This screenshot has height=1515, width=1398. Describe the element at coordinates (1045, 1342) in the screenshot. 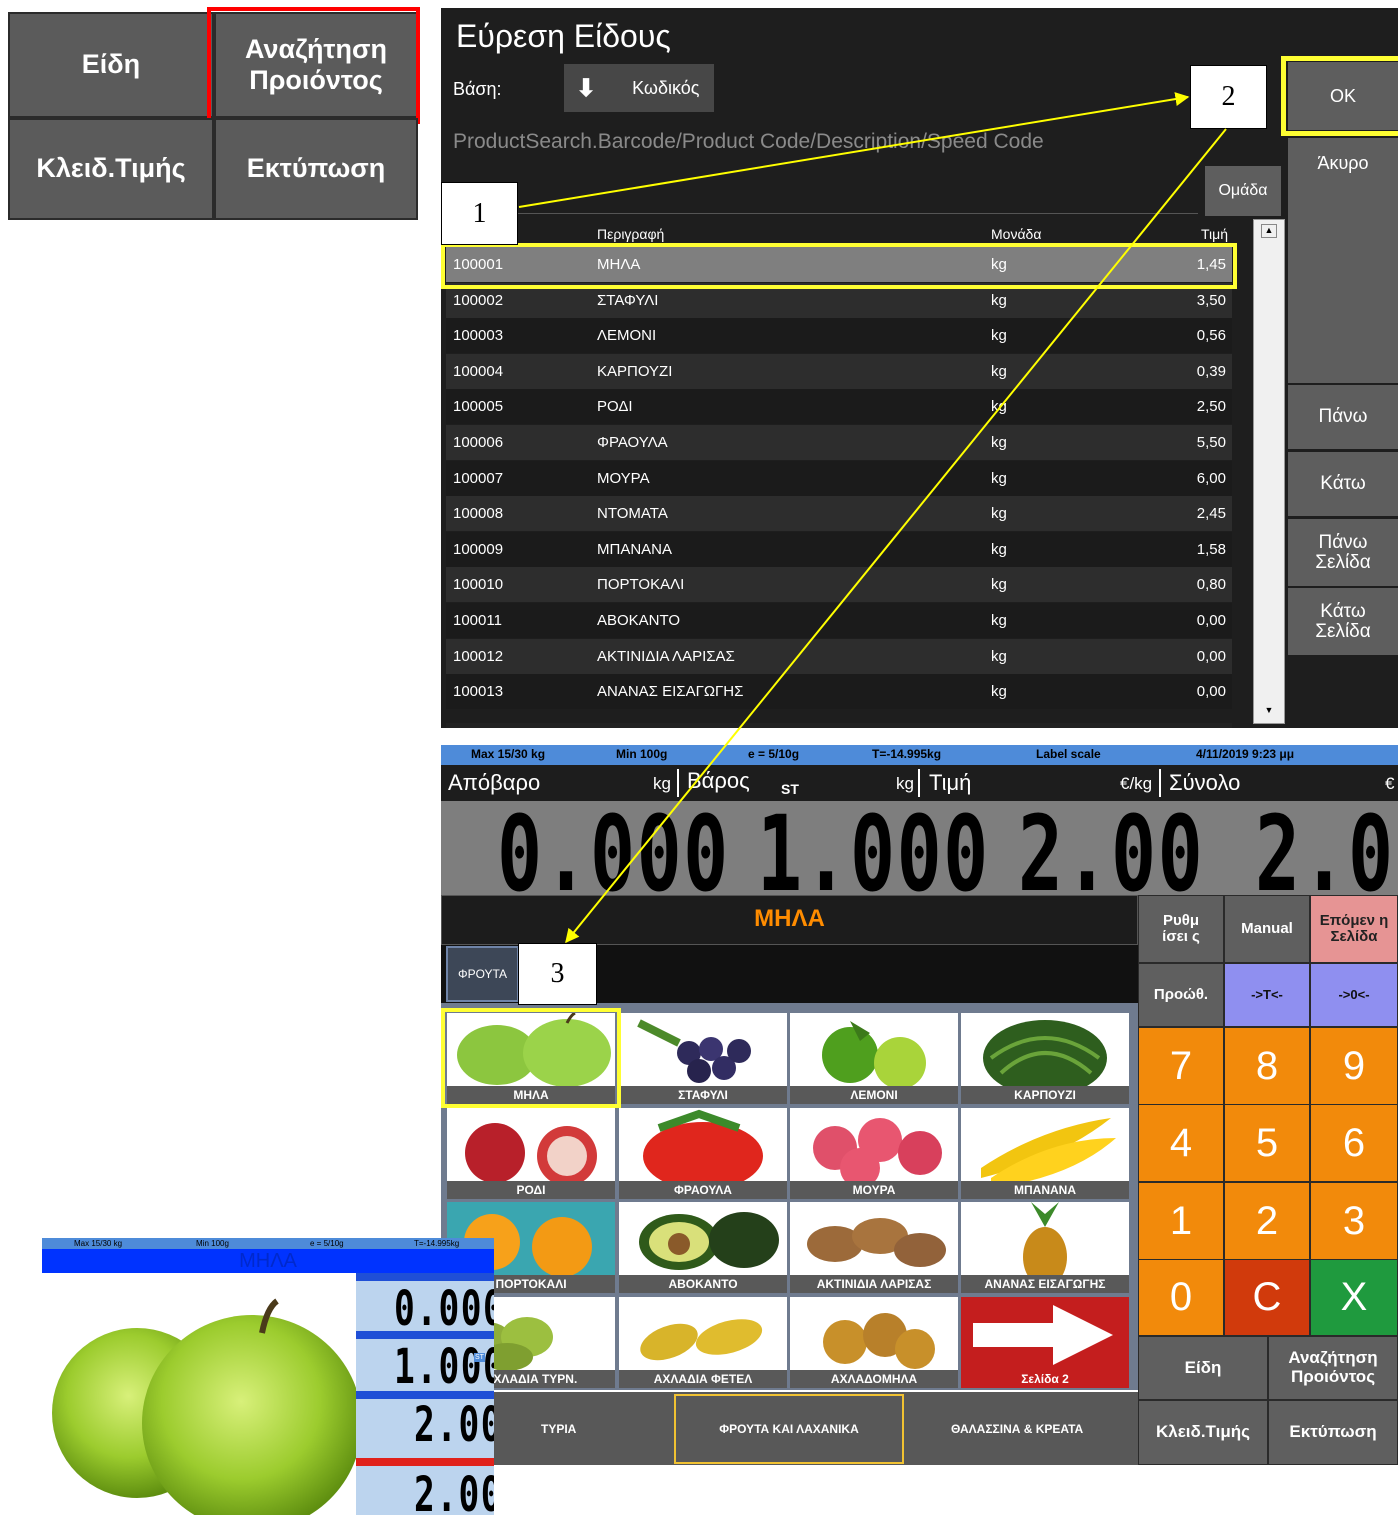

I see `next-page-tile: Σελίδα 2` at that location.